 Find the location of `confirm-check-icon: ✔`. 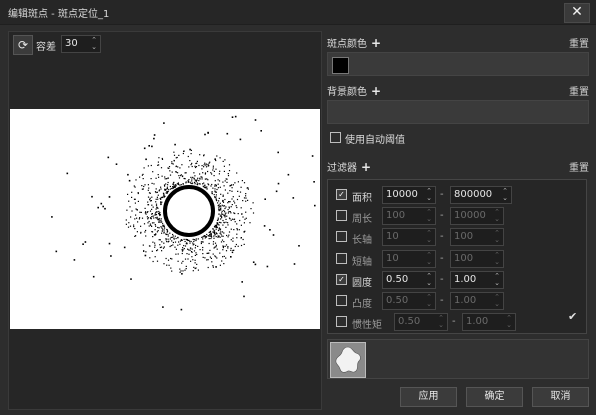

confirm-check-icon: ✔ is located at coordinates (572, 316).